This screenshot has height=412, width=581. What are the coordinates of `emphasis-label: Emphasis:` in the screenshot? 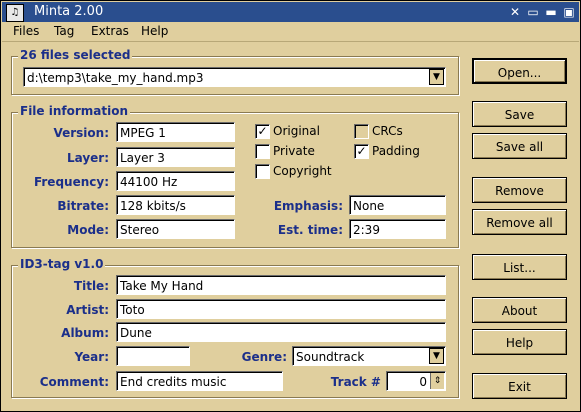 It's located at (308, 206).